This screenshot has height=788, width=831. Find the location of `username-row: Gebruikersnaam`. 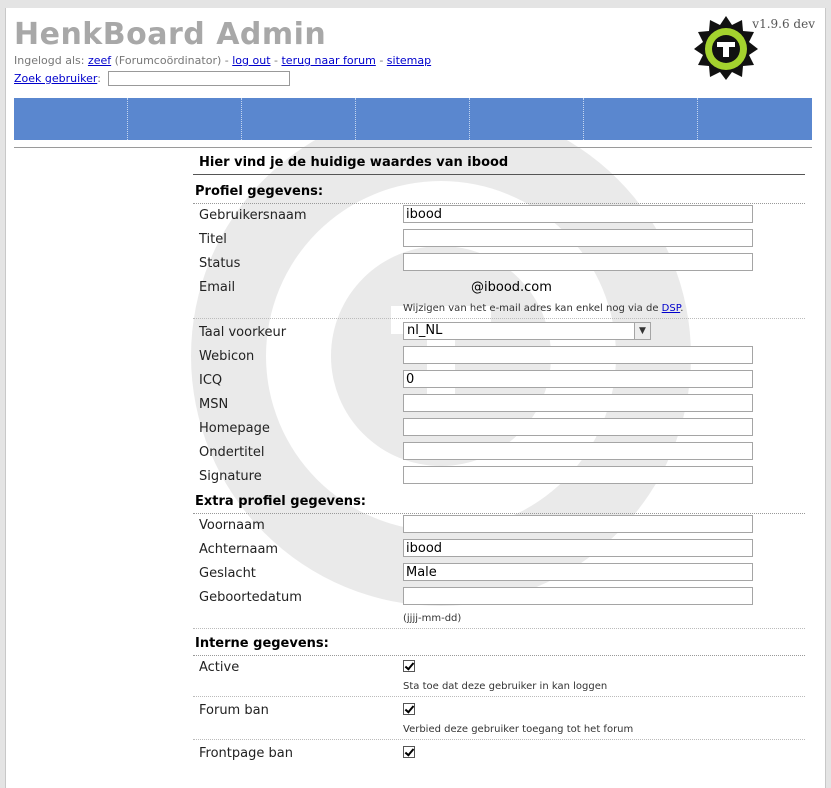

username-row: Gebruikersnaam is located at coordinates (499, 216).